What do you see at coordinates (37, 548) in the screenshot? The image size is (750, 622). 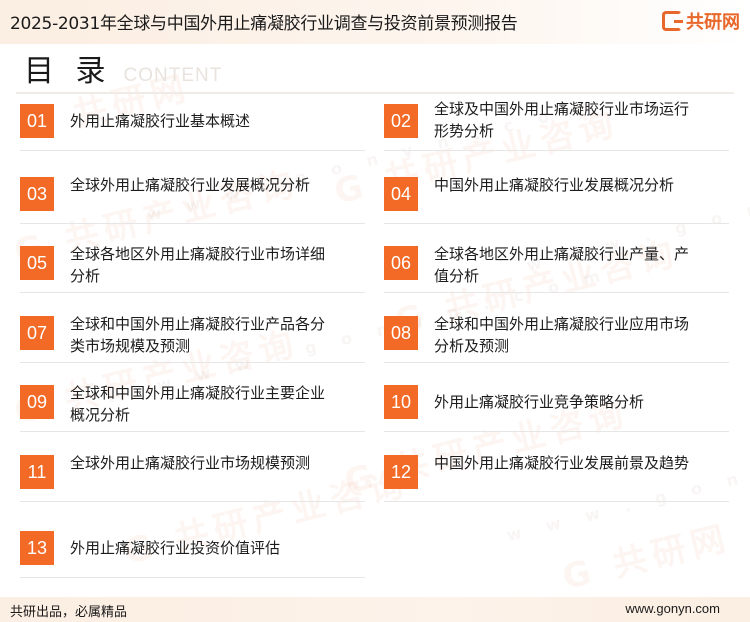 I see `toc-item-number: 13` at bounding box center [37, 548].